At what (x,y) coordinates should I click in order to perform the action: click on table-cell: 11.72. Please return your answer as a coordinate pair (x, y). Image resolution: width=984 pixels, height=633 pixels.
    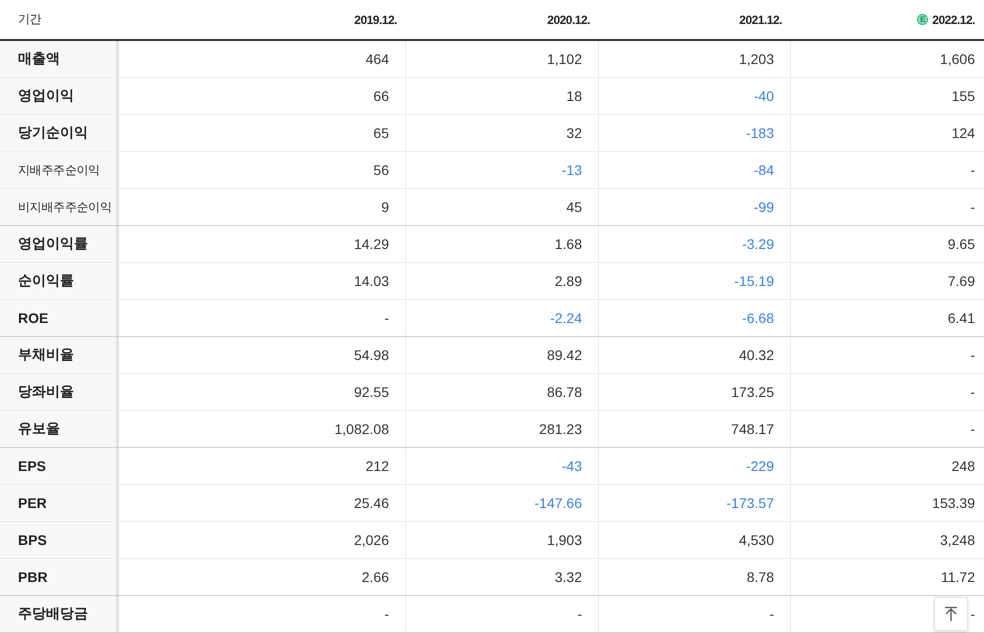
    Looking at the image, I should click on (958, 577).